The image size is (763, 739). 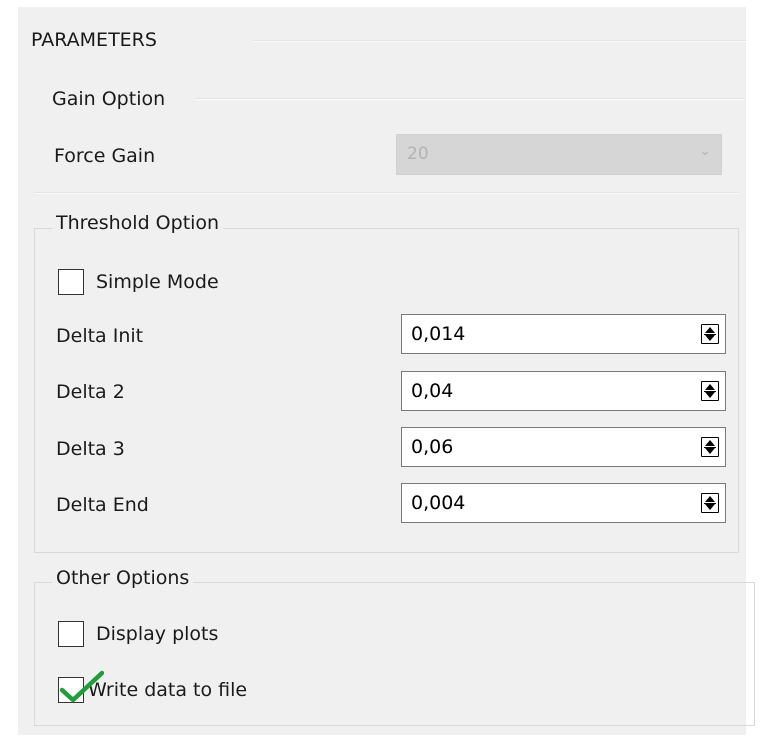 I want to click on delta-2-value: 0,04, so click(x=432, y=391).